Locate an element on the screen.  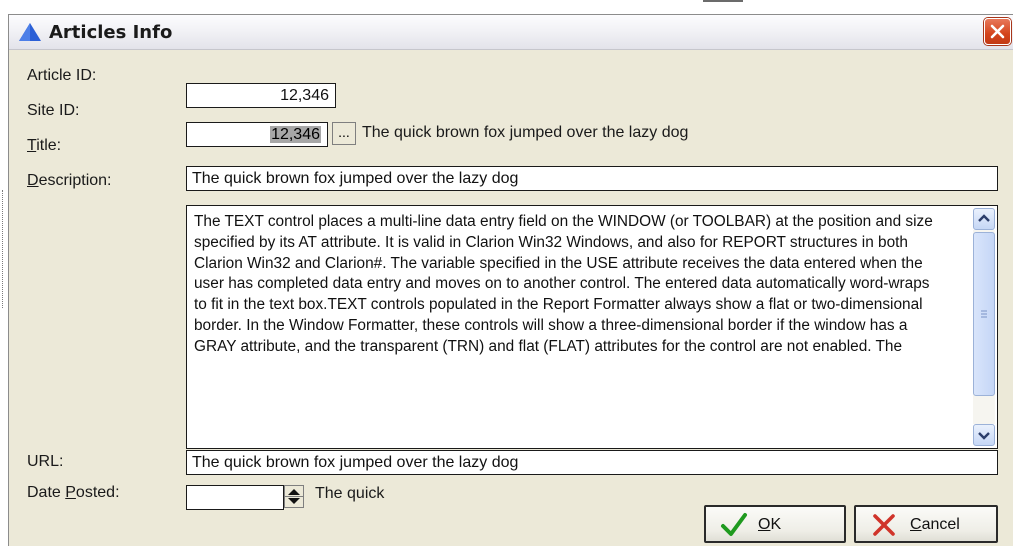
close-button is located at coordinates (997, 31).